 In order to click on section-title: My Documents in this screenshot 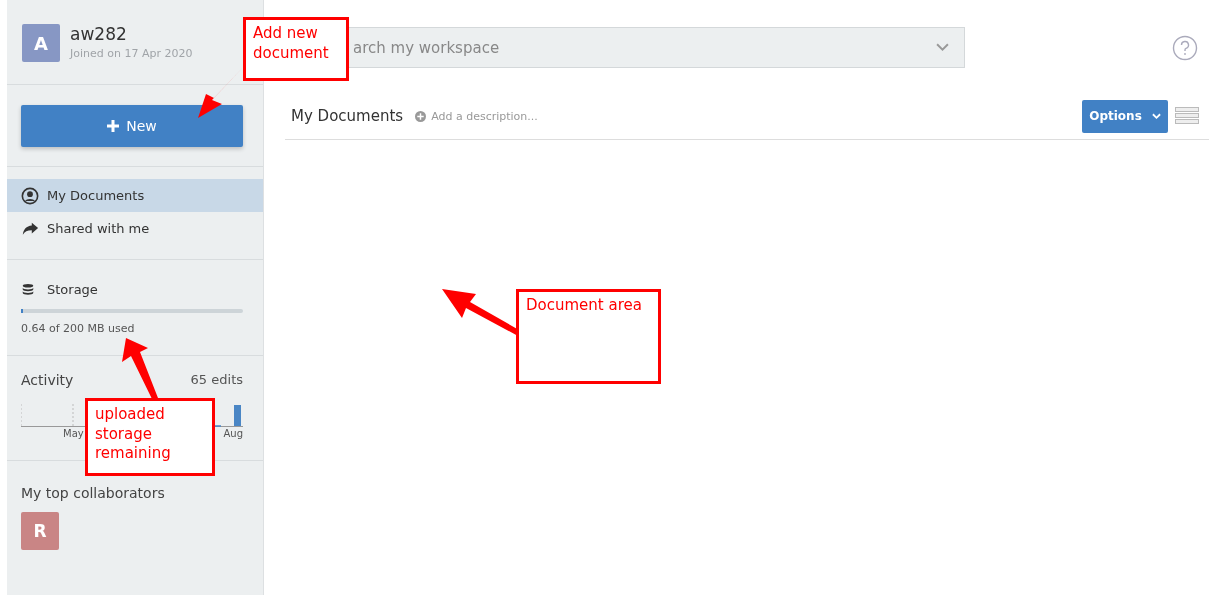, I will do `click(347, 116)`.